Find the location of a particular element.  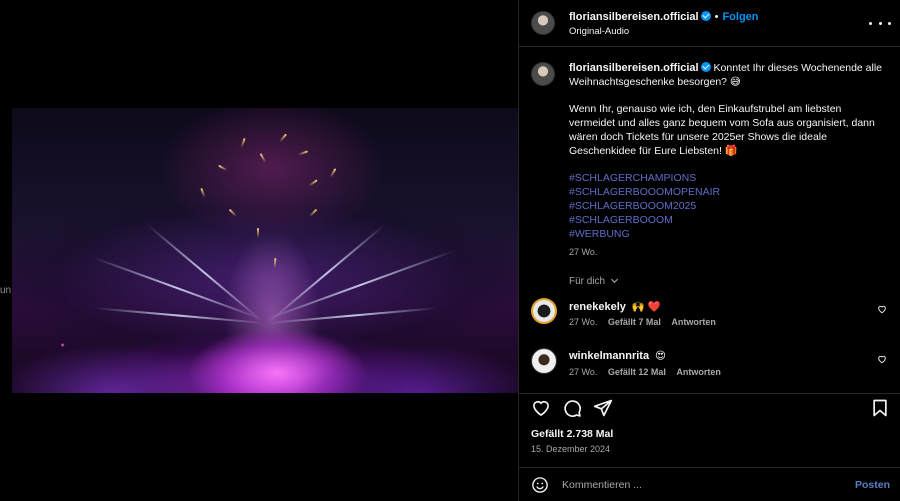

comment-meta: 27 Wo. Gefällt 7 Mal Antworten is located at coordinates (646, 322).